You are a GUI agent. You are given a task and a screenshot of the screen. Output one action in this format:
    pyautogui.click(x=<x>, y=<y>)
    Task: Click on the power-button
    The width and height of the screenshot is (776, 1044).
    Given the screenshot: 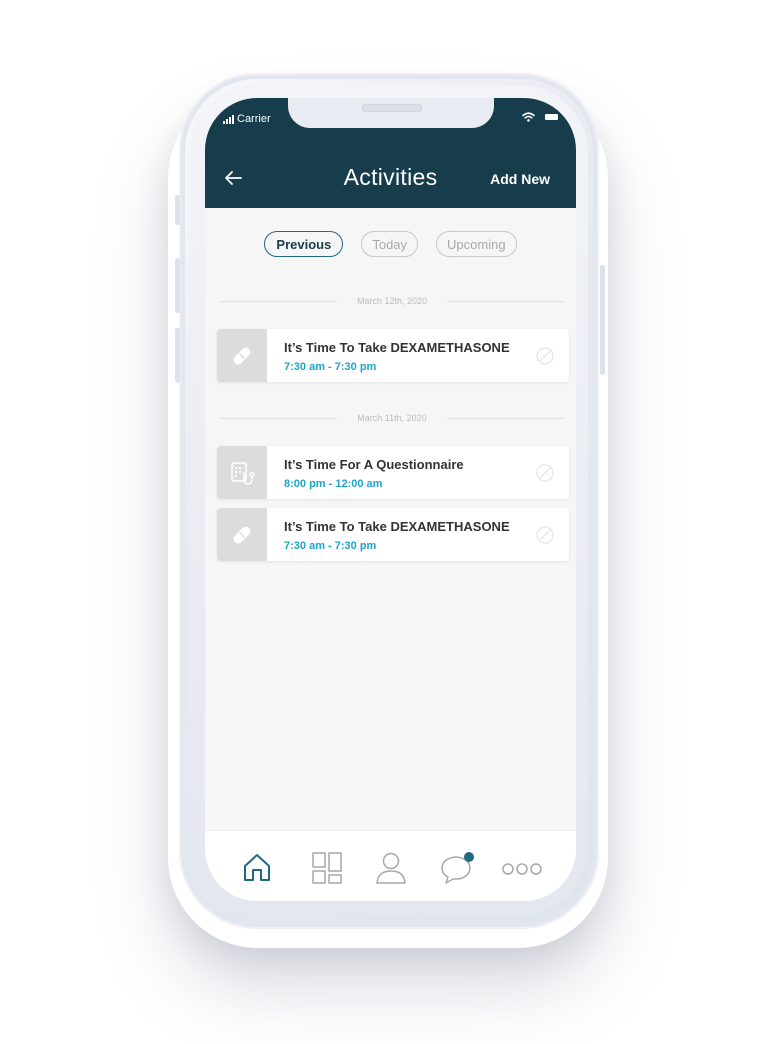 What is the action you would take?
    pyautogui.click(x=602, y=320)
    